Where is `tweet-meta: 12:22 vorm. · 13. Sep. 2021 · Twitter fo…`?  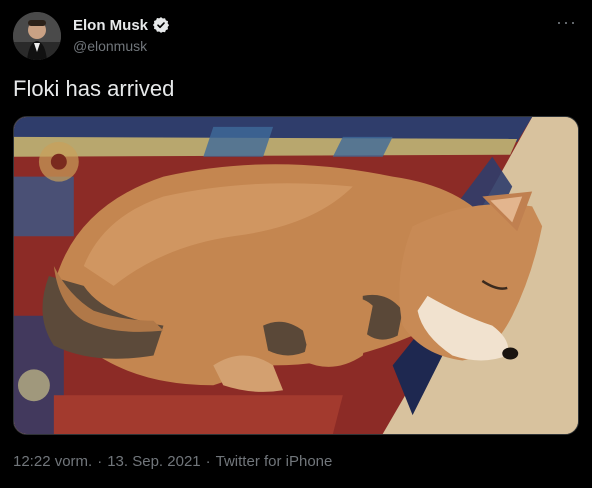 tweet-meta: 12:22 vorm. · 13. Sep. 2021 · Twitter fo… is located at coordinates (172, 461).